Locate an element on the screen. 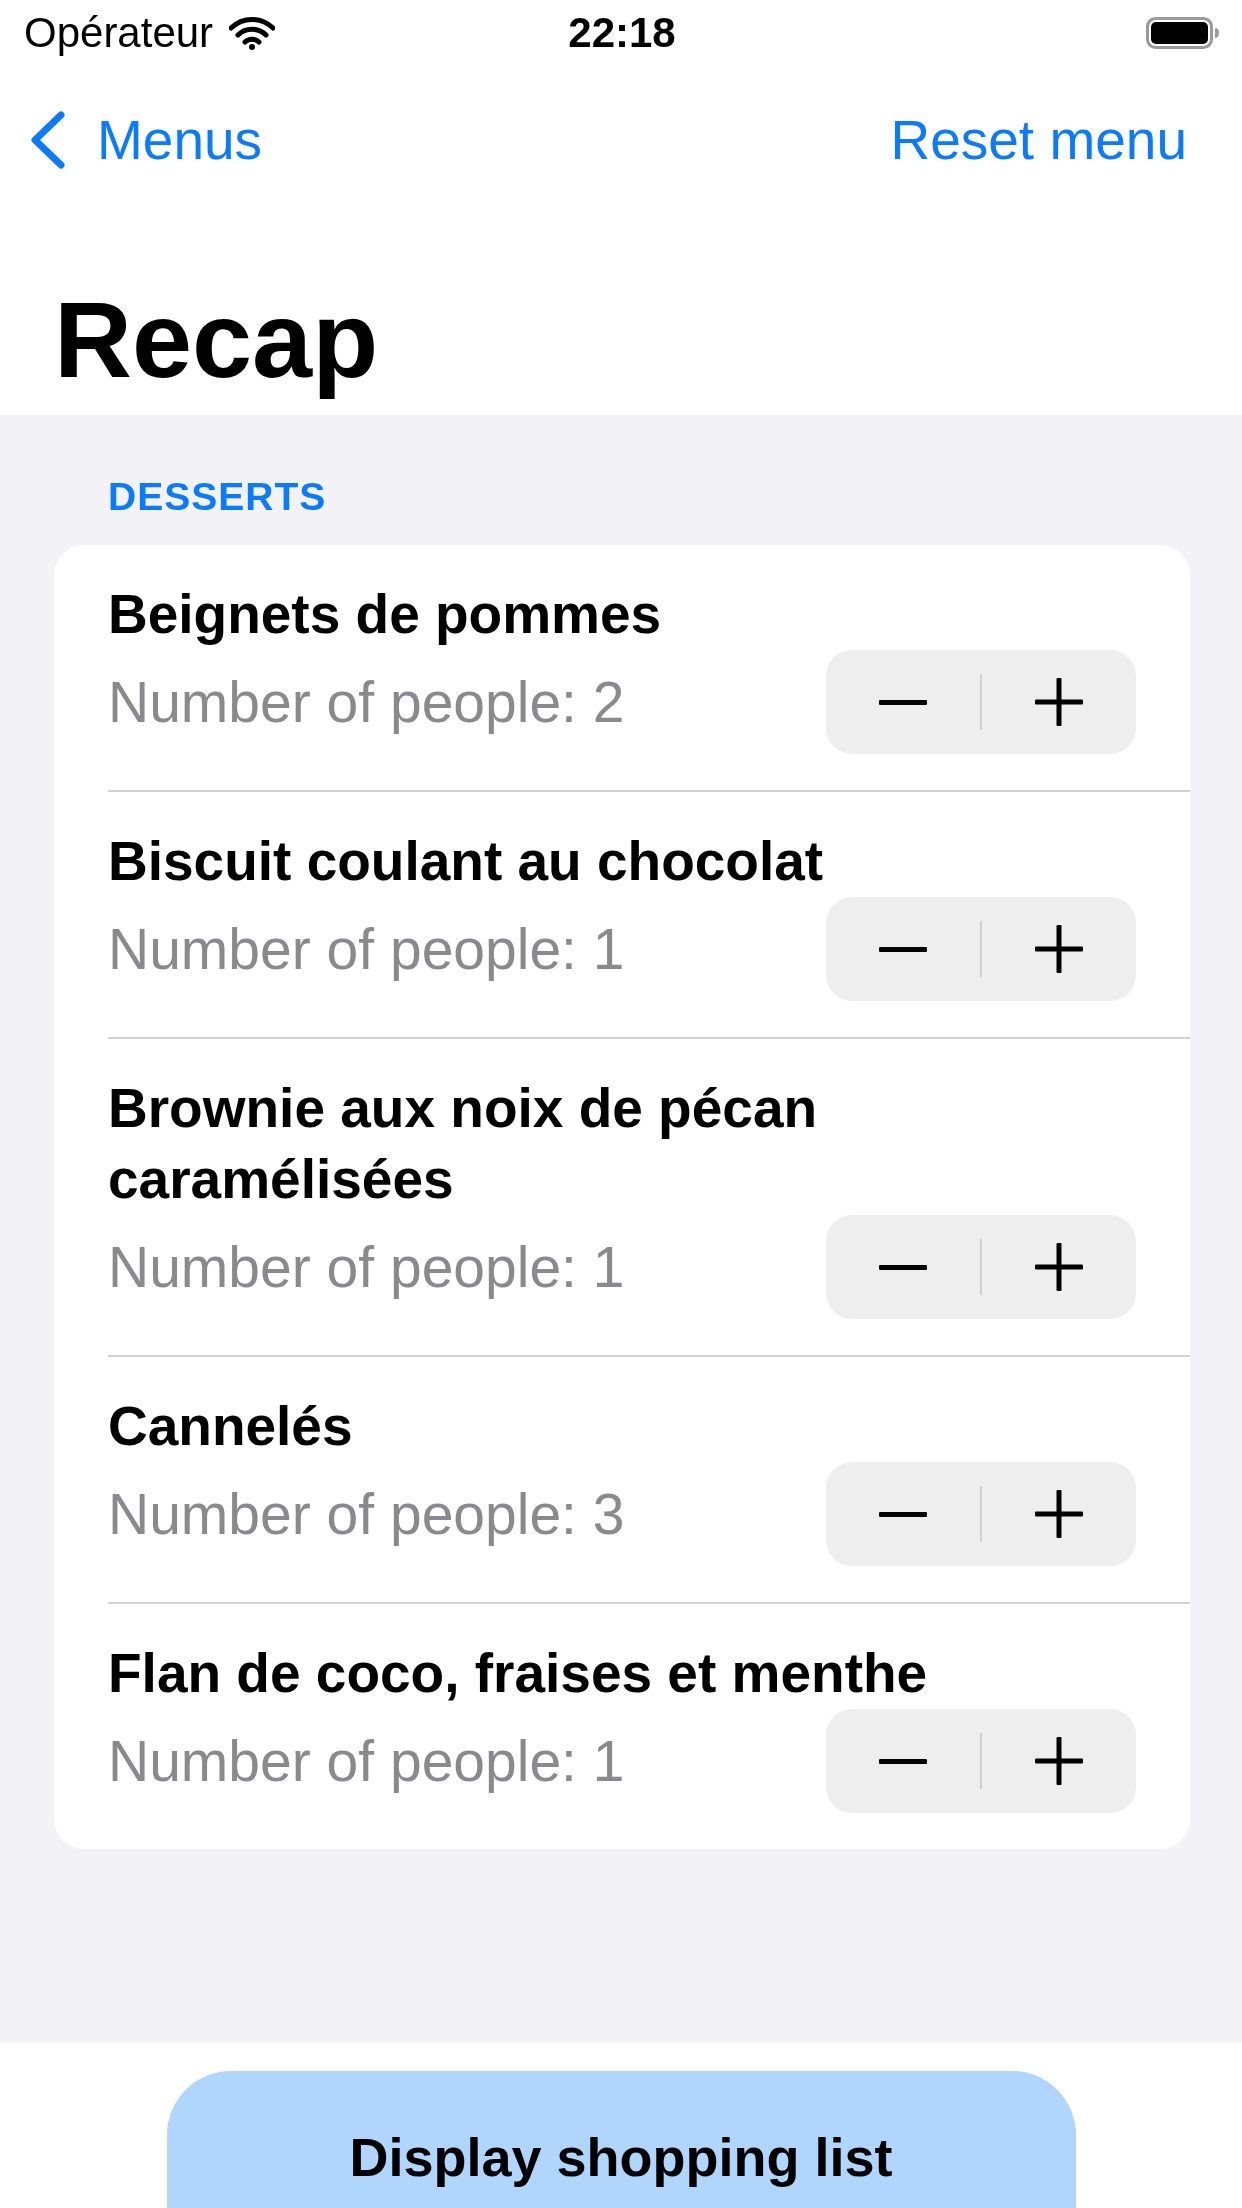 The height and width of the screenshot is (2208, 1242). dessert-name: Beignets de pommes is located at coordinates (385, 614).